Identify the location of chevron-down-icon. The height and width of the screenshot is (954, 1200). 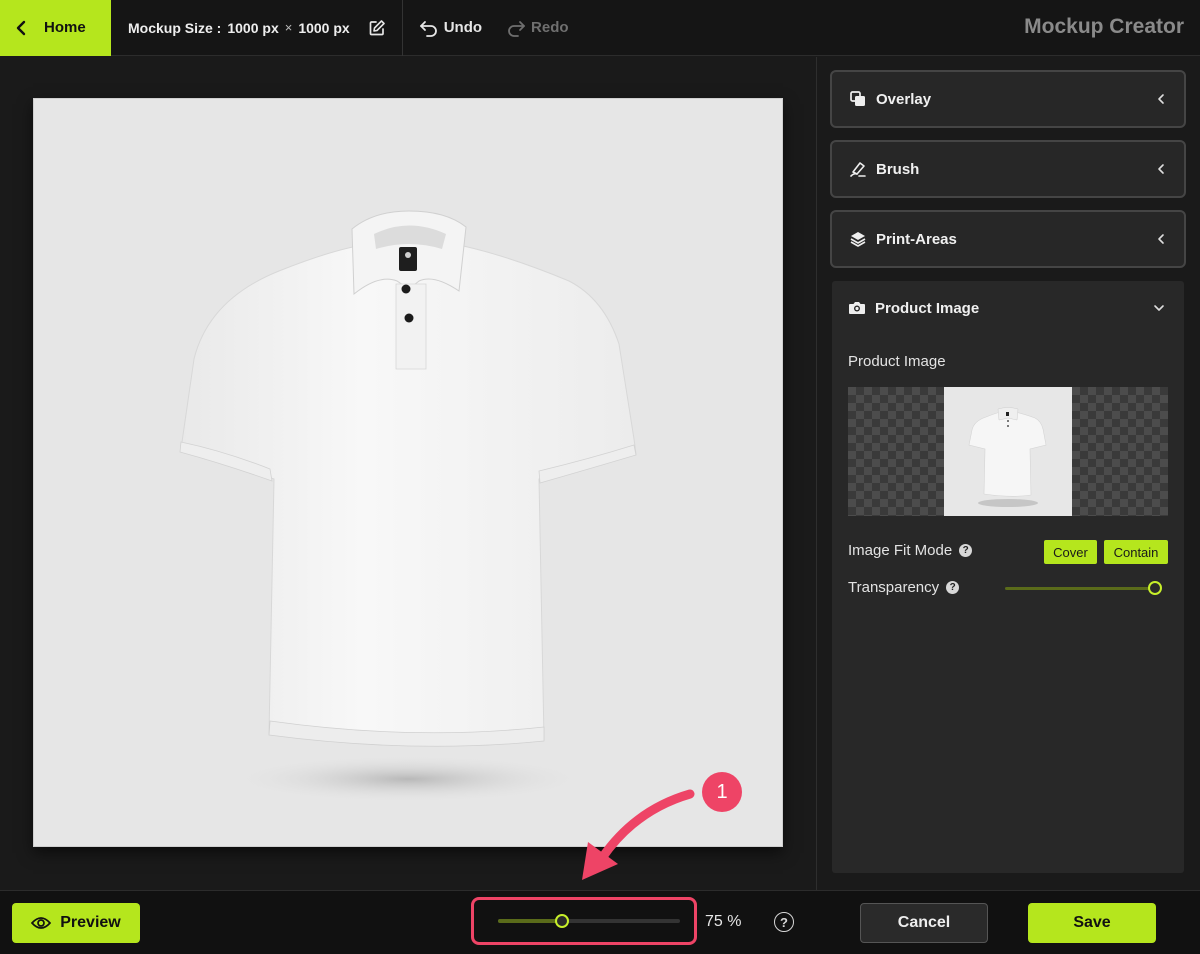
(1159, 308).